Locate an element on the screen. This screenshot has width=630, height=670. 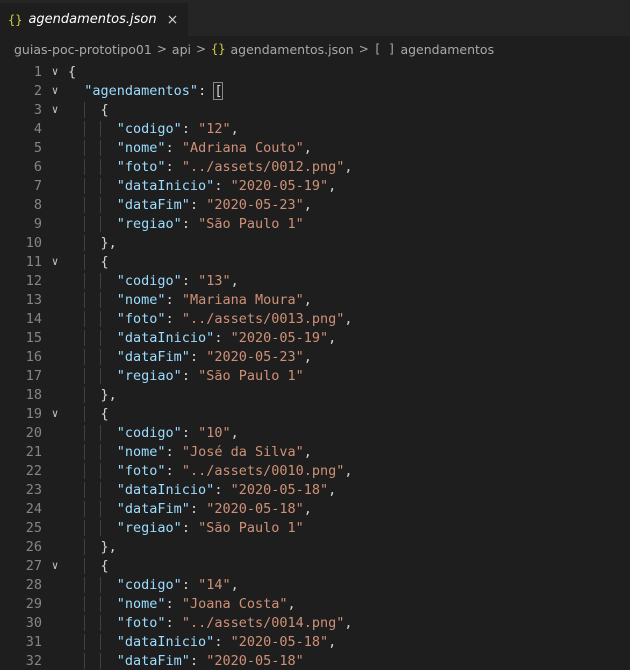
code-line: 18 }, is located at coordinates (315, 394).